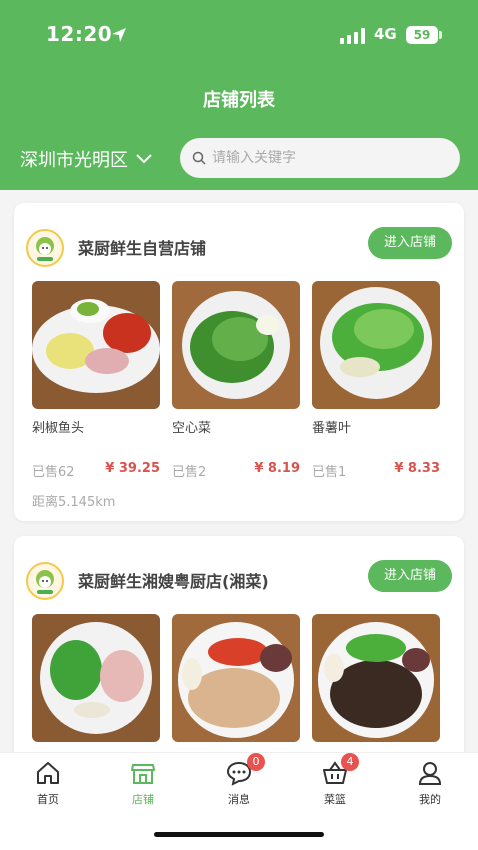 Image resolution: width=478 pixels, height=850 pixels. What do you see at coordinates (74, 502) in the screenshot?
I see `shop-distance: 距离5.145km` at bounding box center [74, 502].